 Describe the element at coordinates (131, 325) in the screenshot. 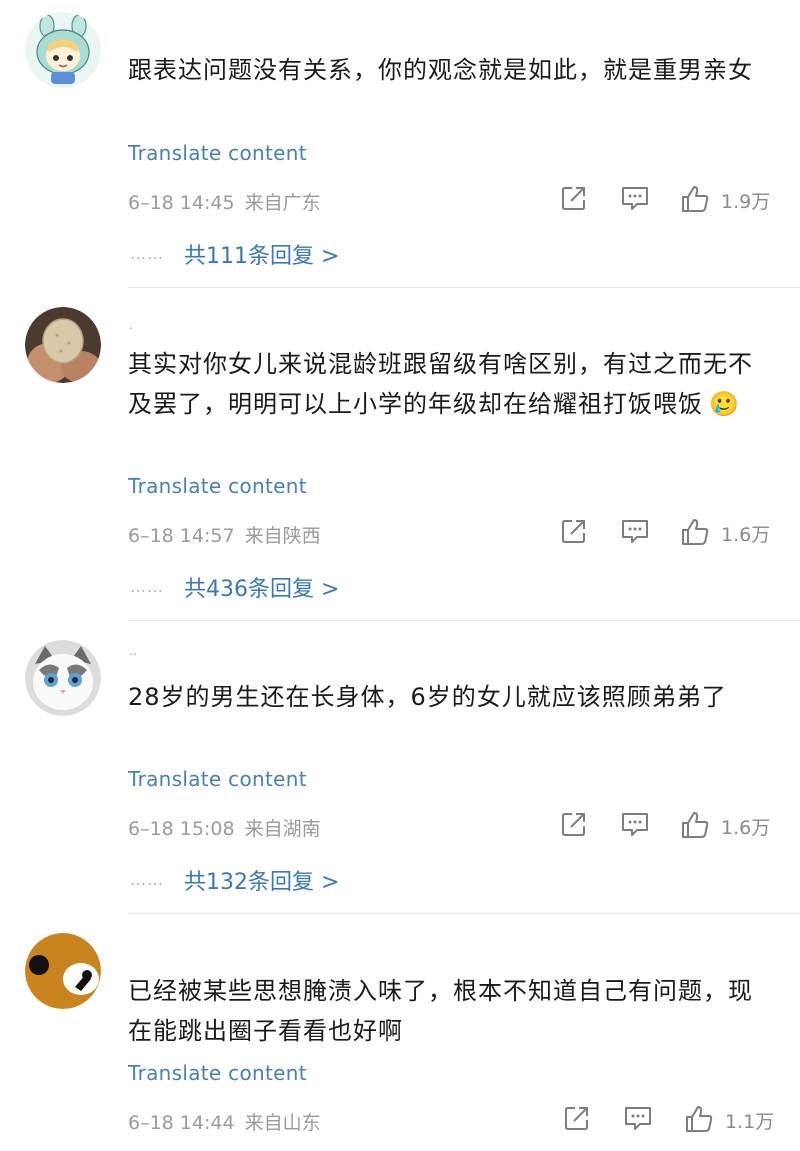

I see `comment-marker: .` at that location.